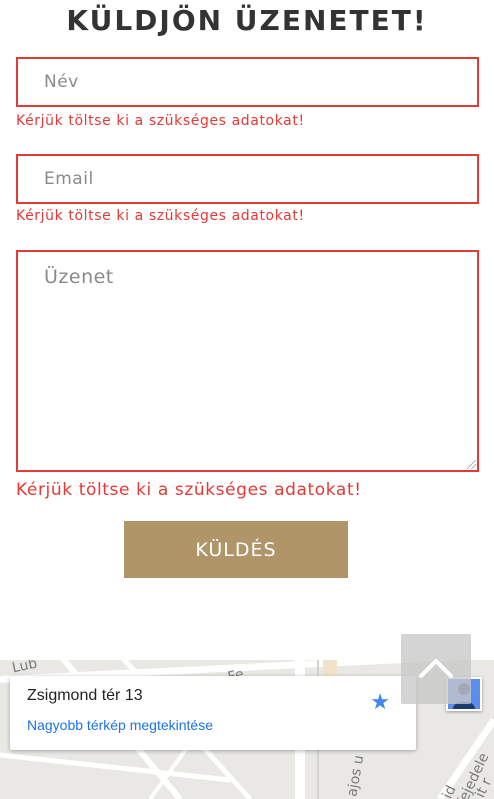 Image resolution: width=494 pixels, height=799 pixels. Describe the element at coordinates (380, 703) in the screenshot. I see `star-icon: ★` at that location.